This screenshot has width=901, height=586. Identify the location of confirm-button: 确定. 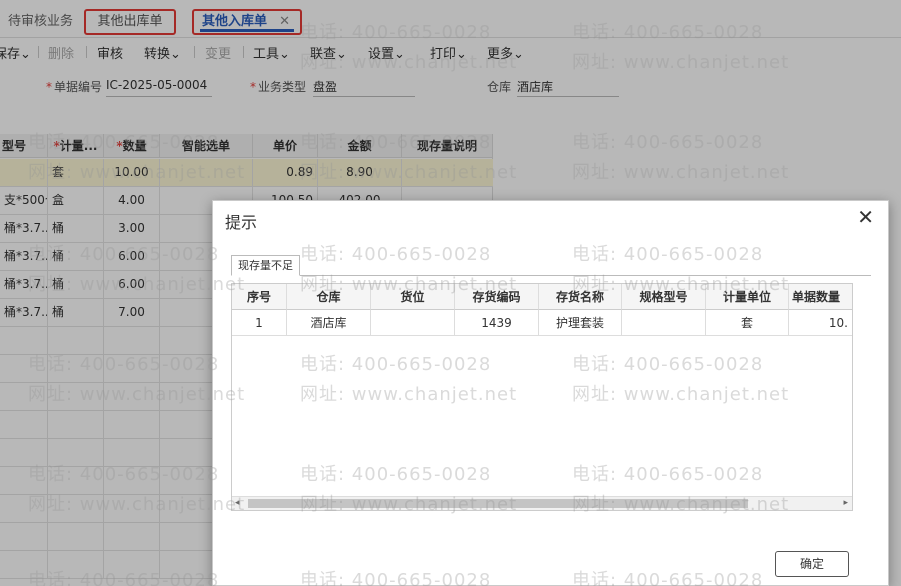
(812, 564).